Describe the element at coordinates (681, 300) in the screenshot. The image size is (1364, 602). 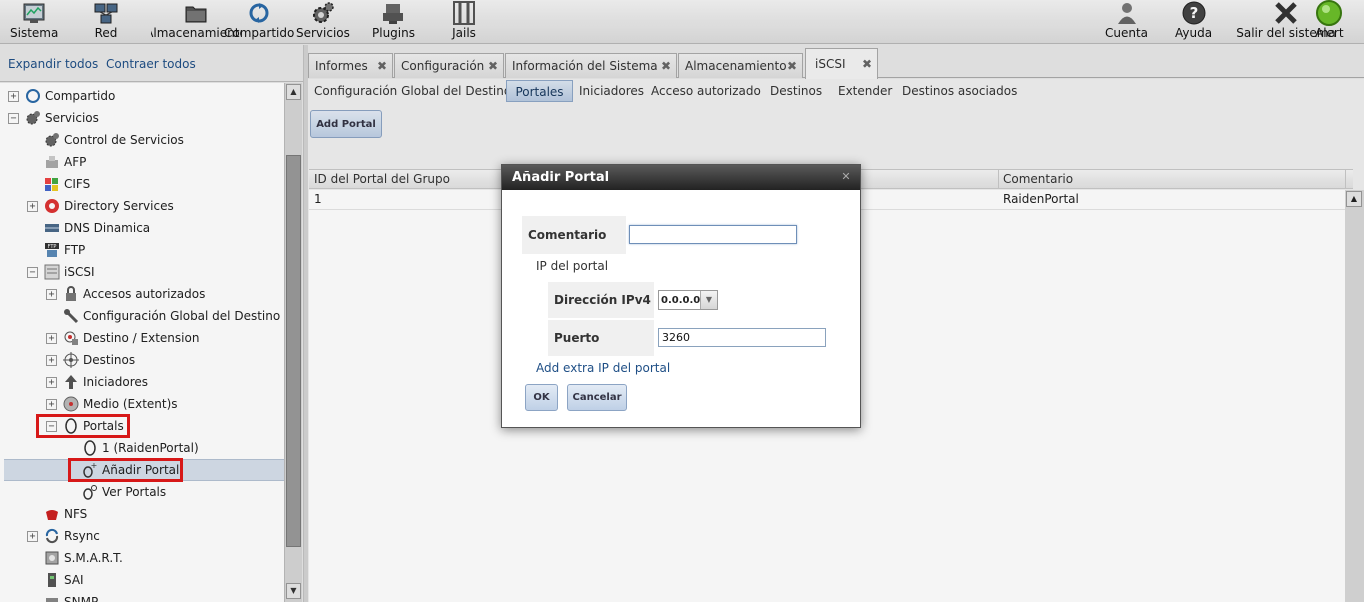
I see `ipv4-select-value: 0.0.0.0` at that location.